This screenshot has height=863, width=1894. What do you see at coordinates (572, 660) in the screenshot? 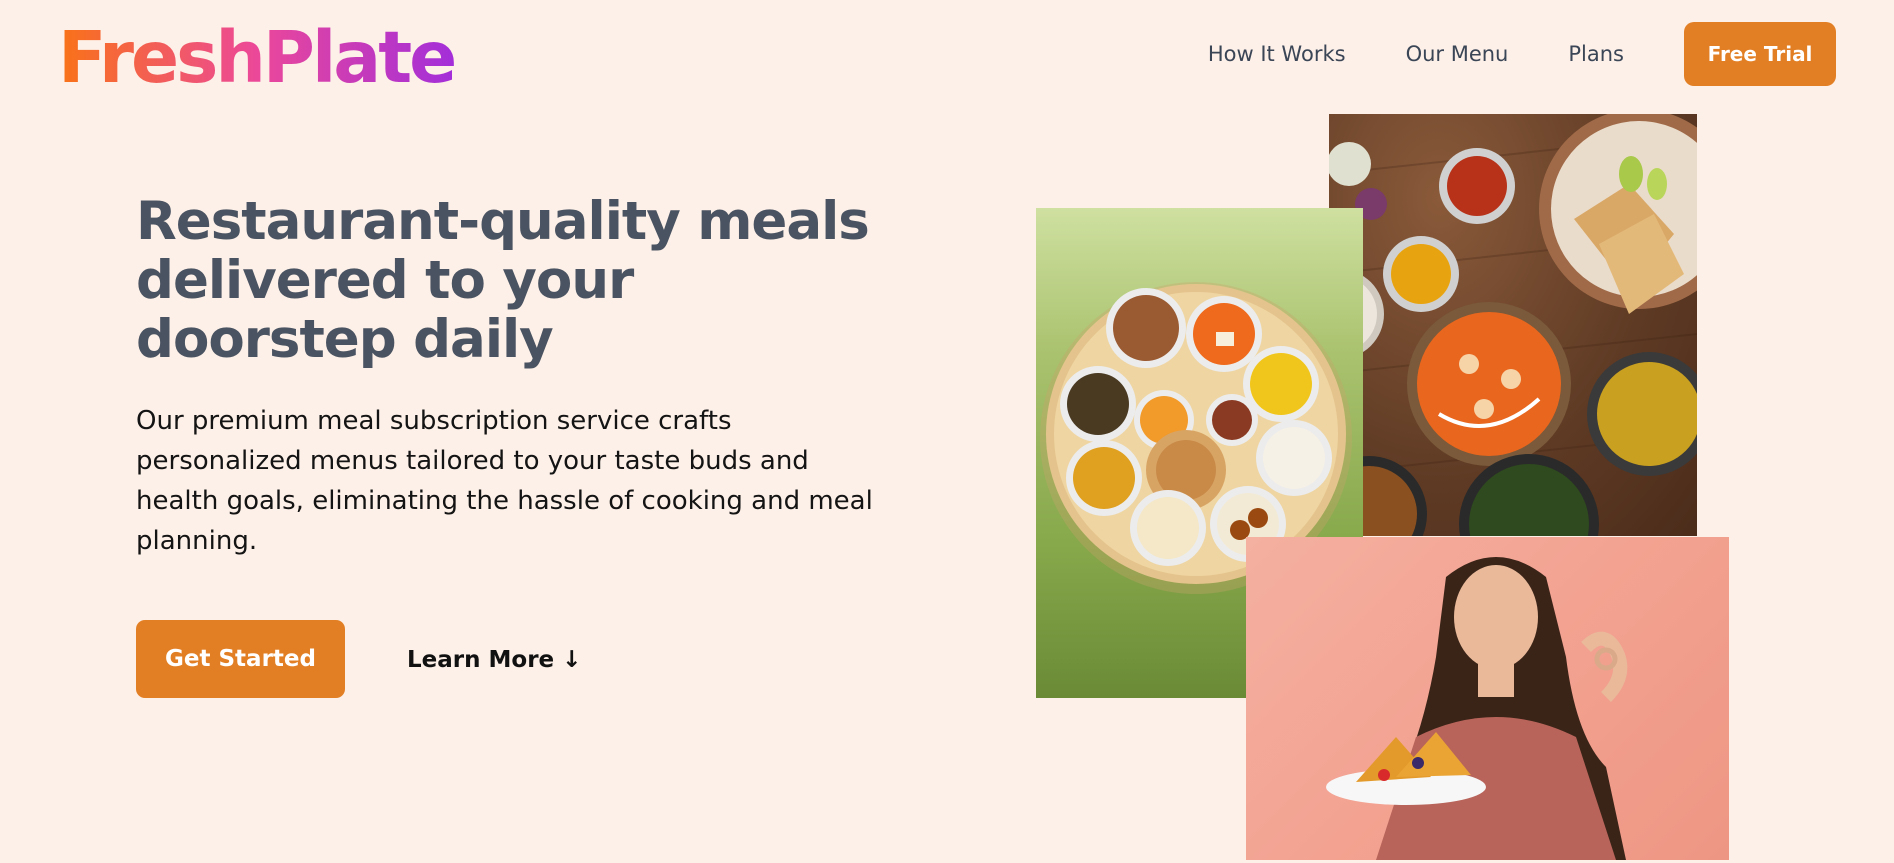
I see `arrow-down-icon: ↓` at bounding box center [572, 660].